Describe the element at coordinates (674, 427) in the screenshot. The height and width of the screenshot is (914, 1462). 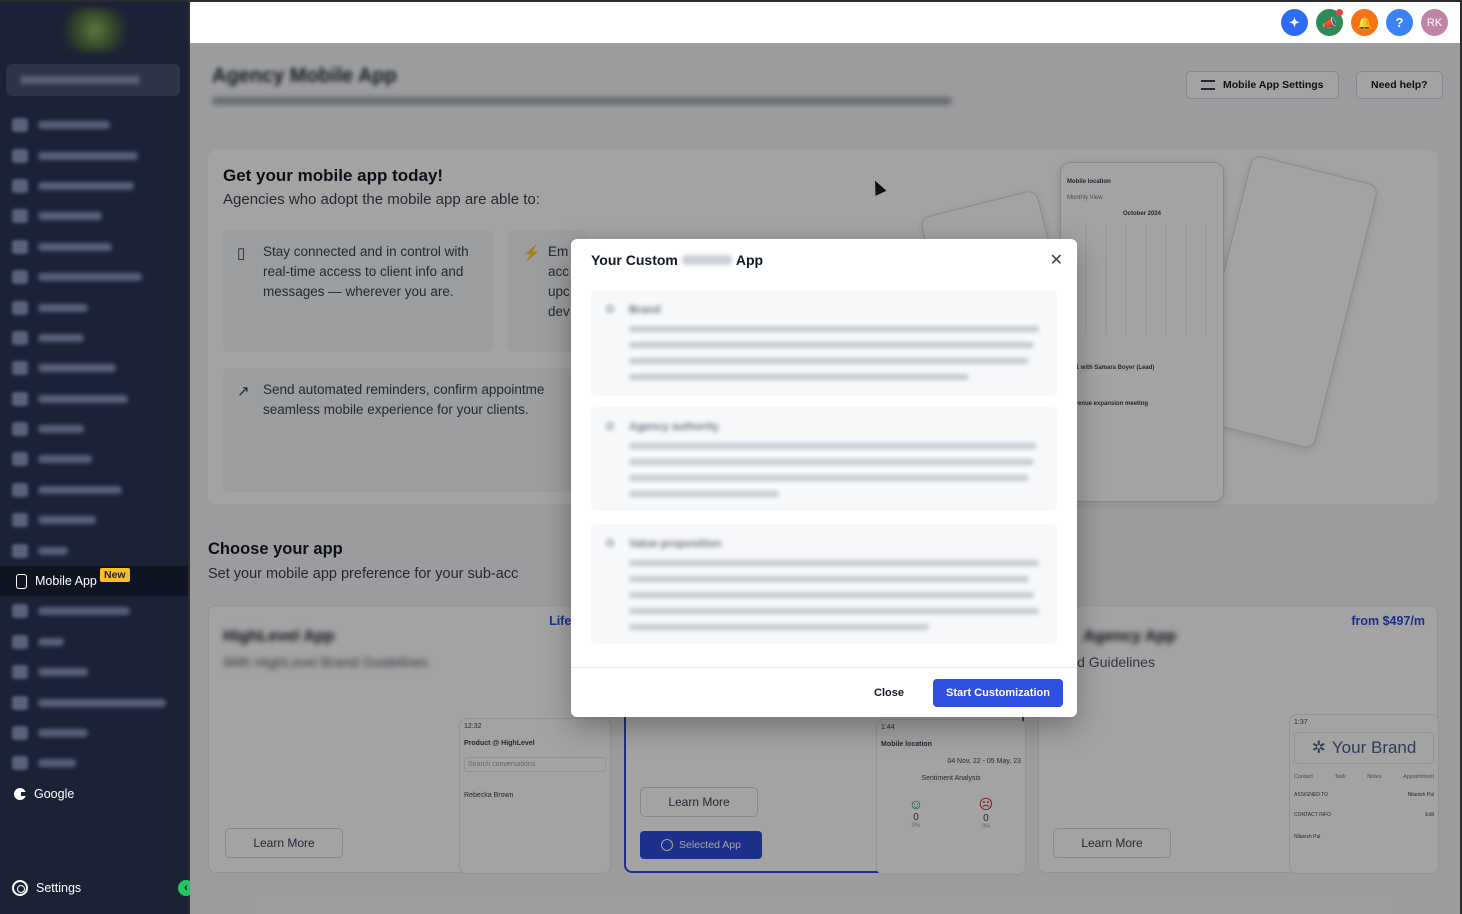
I see `section-heading: Agency authority` at that location.